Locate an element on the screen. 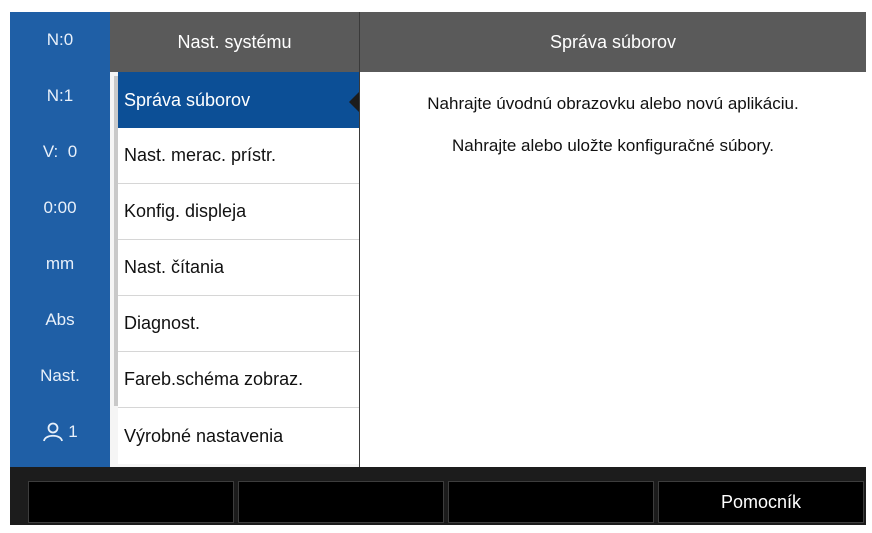 The height and width of the screenshot is (533, 872). status-item-user: 1 is located at coordinates (60, 432).